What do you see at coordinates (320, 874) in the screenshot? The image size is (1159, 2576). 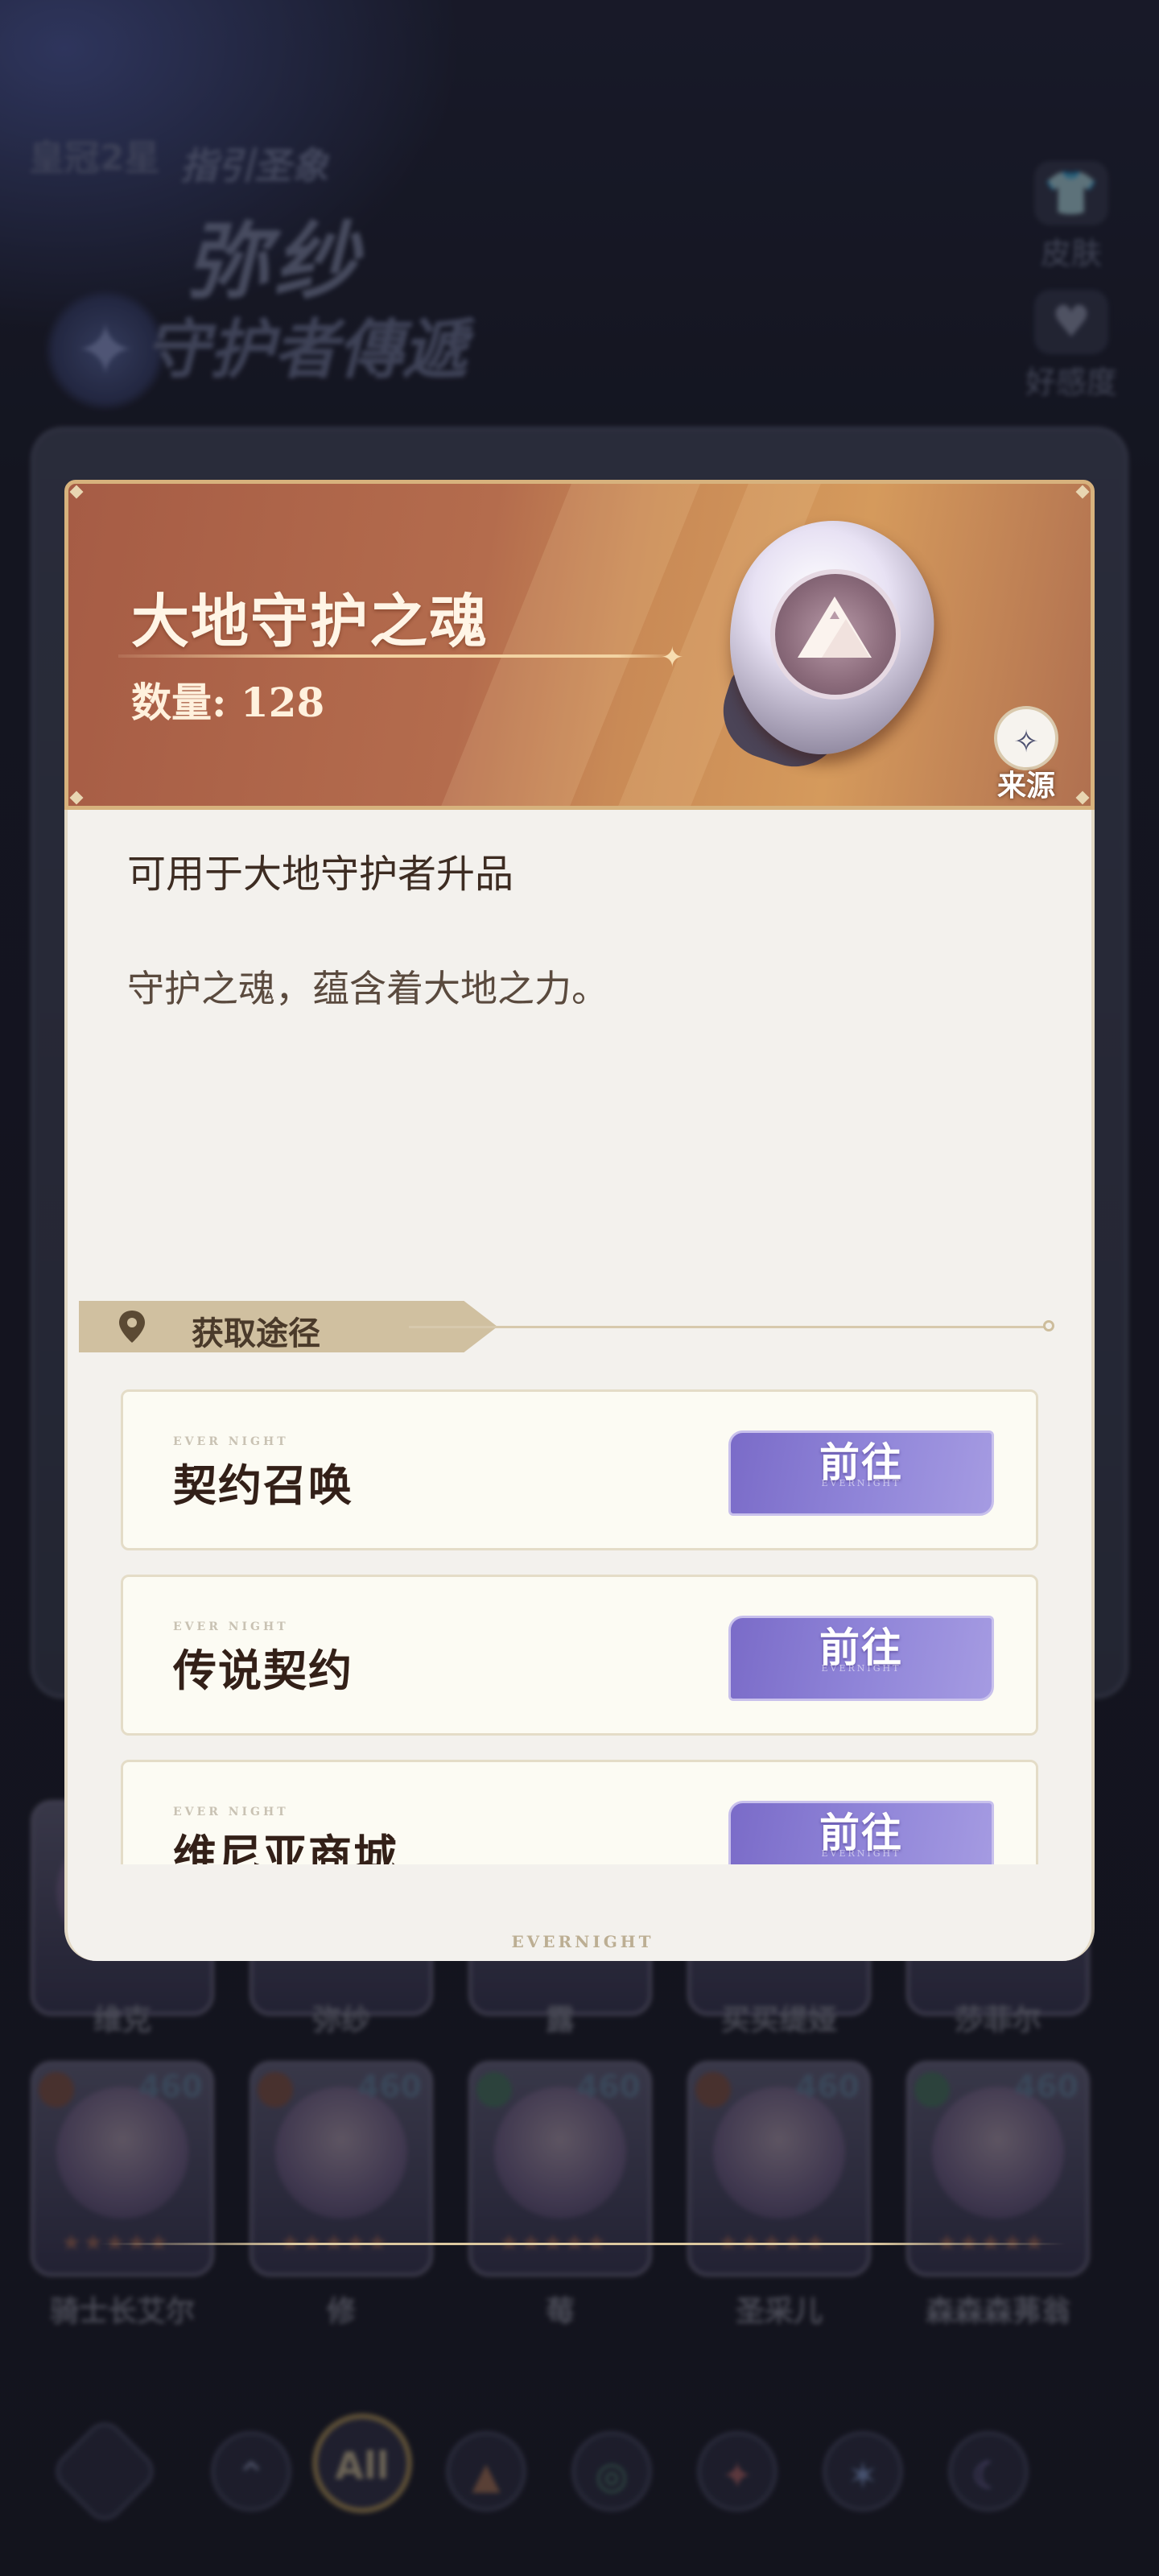 I see `item-usage-text: 可用于大地守护者升品` at bounding box center [320, 874].